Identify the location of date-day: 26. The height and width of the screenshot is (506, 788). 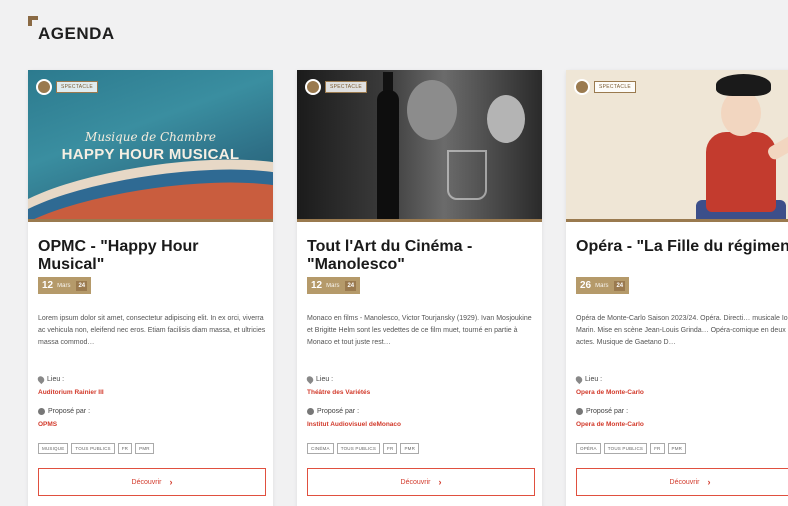
(586, 285).